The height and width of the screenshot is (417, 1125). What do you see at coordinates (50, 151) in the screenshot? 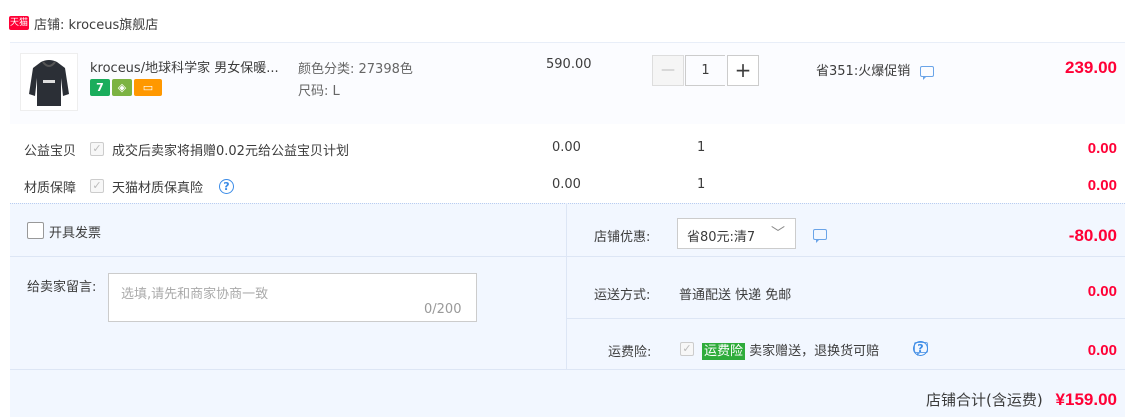
I see `service-label-charity: 公益宝贝` at bounding box center [50, 151].